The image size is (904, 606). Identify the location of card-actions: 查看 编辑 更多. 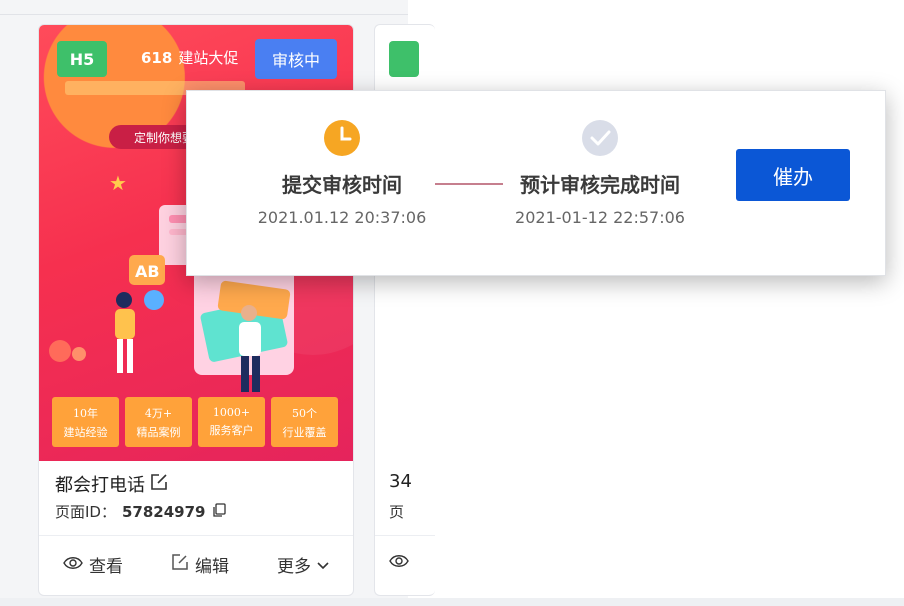
(196, 564).